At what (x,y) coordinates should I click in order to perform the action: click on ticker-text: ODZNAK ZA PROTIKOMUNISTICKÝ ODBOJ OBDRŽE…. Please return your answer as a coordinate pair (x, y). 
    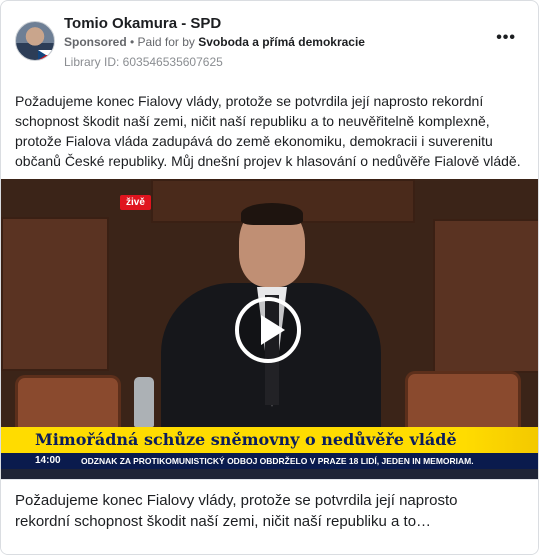
    Looking at the image, I should click on (277, 461).